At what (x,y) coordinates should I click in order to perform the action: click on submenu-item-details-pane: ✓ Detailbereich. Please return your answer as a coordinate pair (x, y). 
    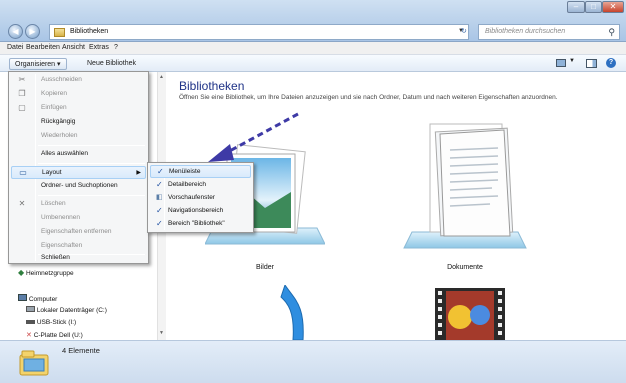
    Looking at the image, I should click on (200, 185).